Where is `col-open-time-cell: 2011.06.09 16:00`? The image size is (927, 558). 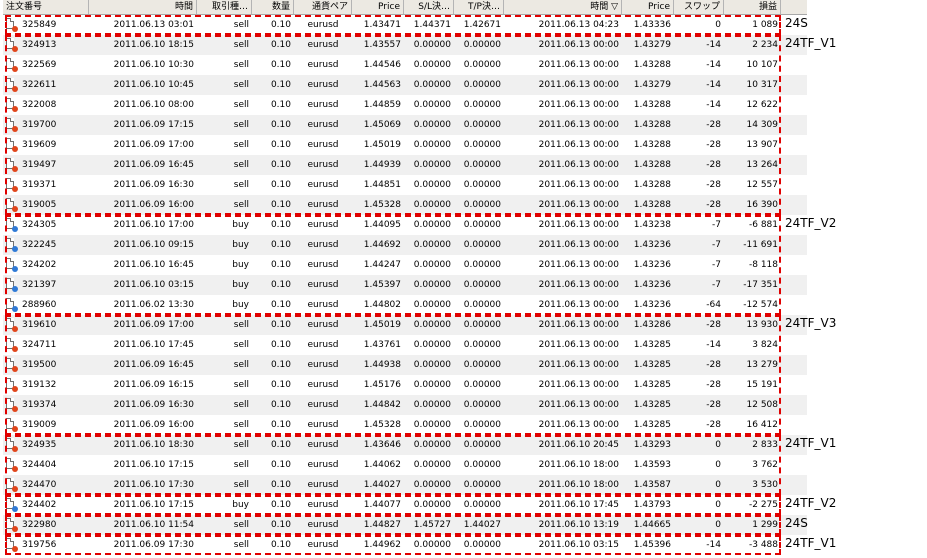 col-open-time-cell: 2011.06.09 16:00 is located at coordinates (153, 425).